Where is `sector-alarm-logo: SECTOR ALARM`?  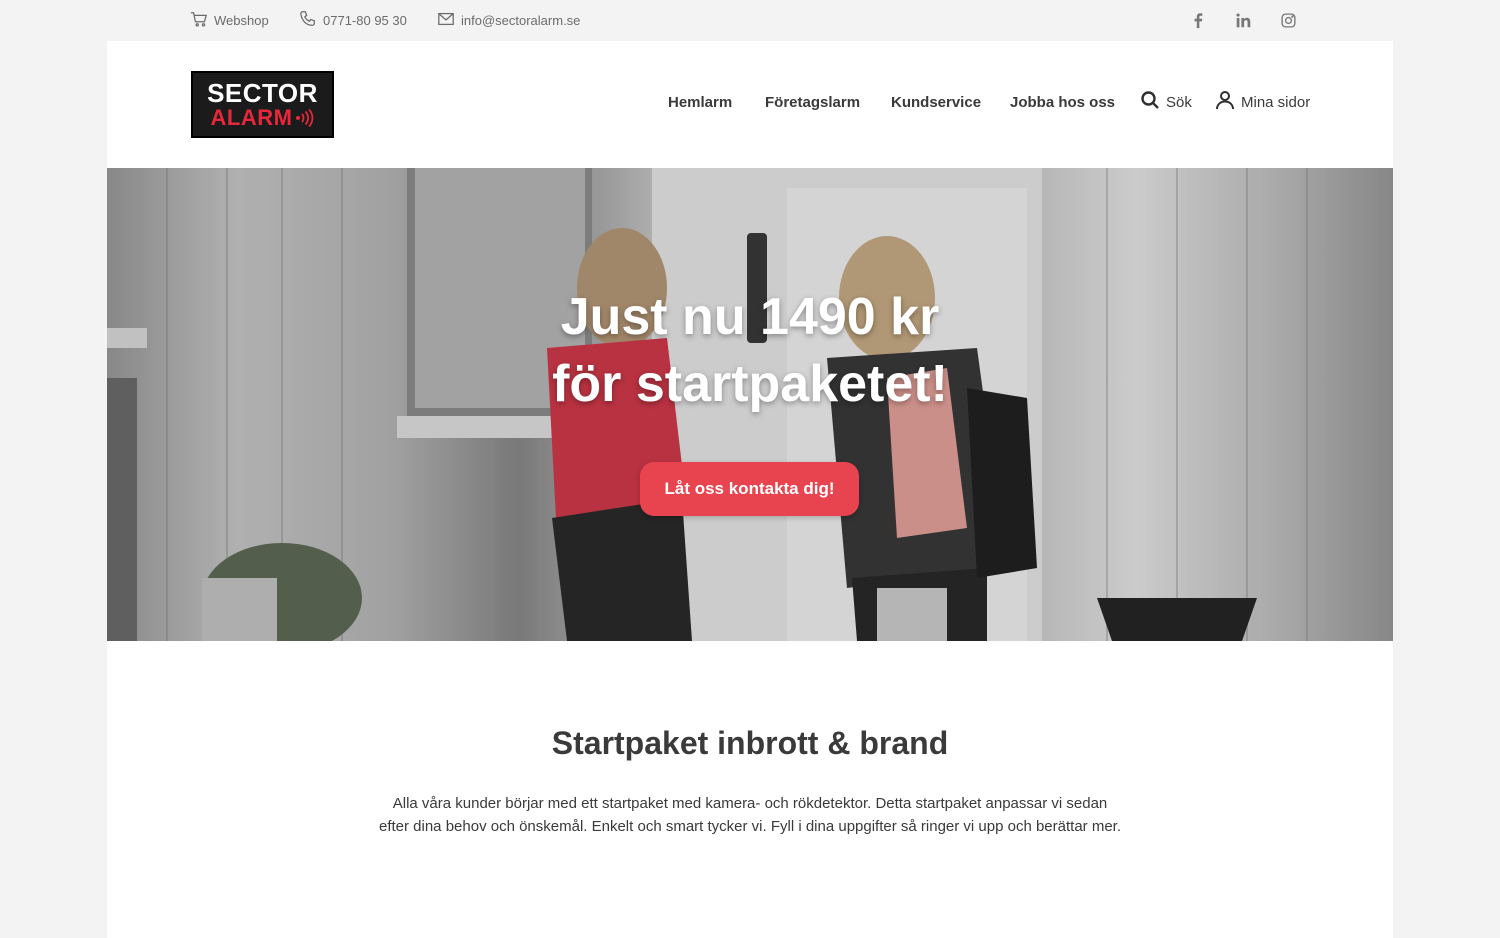 sector-alarm-logo: SECTOR ALARM is located at coordinates (262, 104).